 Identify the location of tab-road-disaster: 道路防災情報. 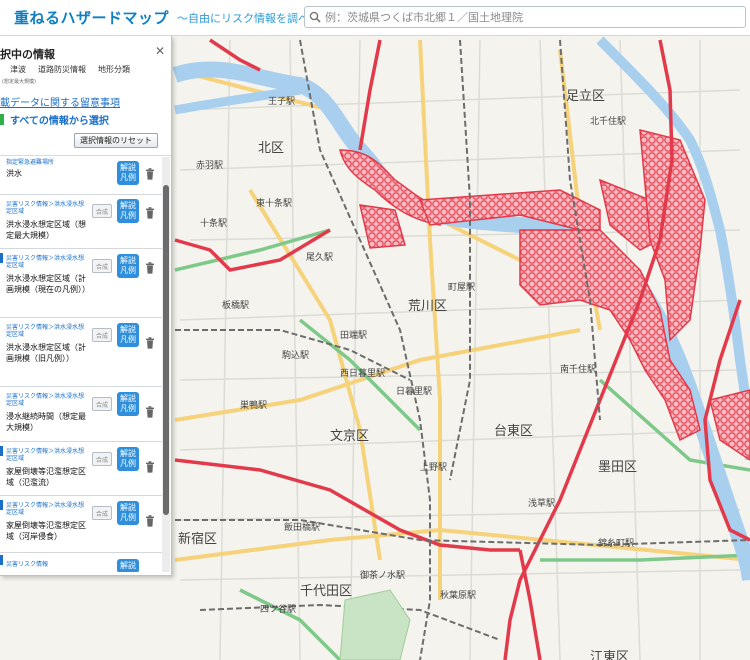
(62, 69).